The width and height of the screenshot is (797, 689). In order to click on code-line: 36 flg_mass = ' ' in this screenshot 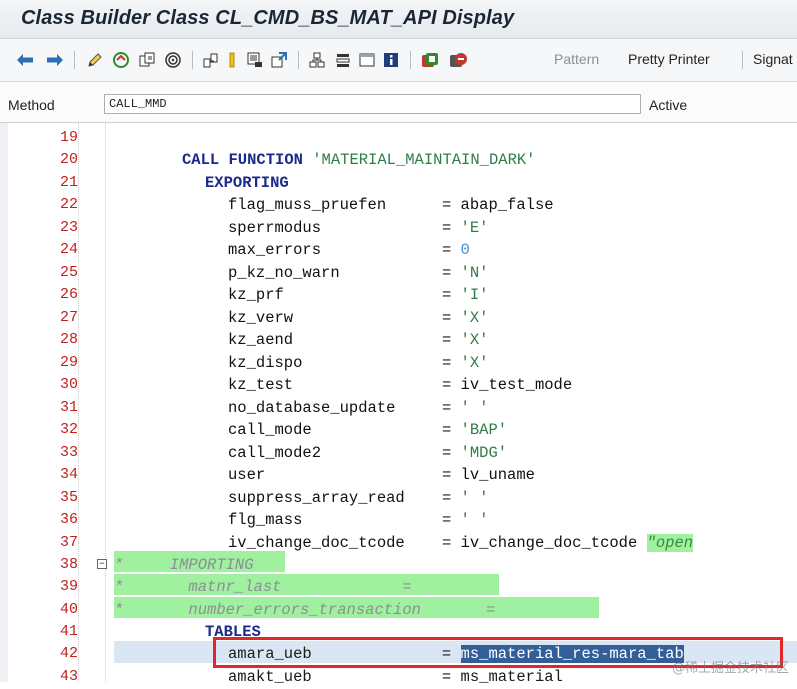, I will do `click(398, 520)`.